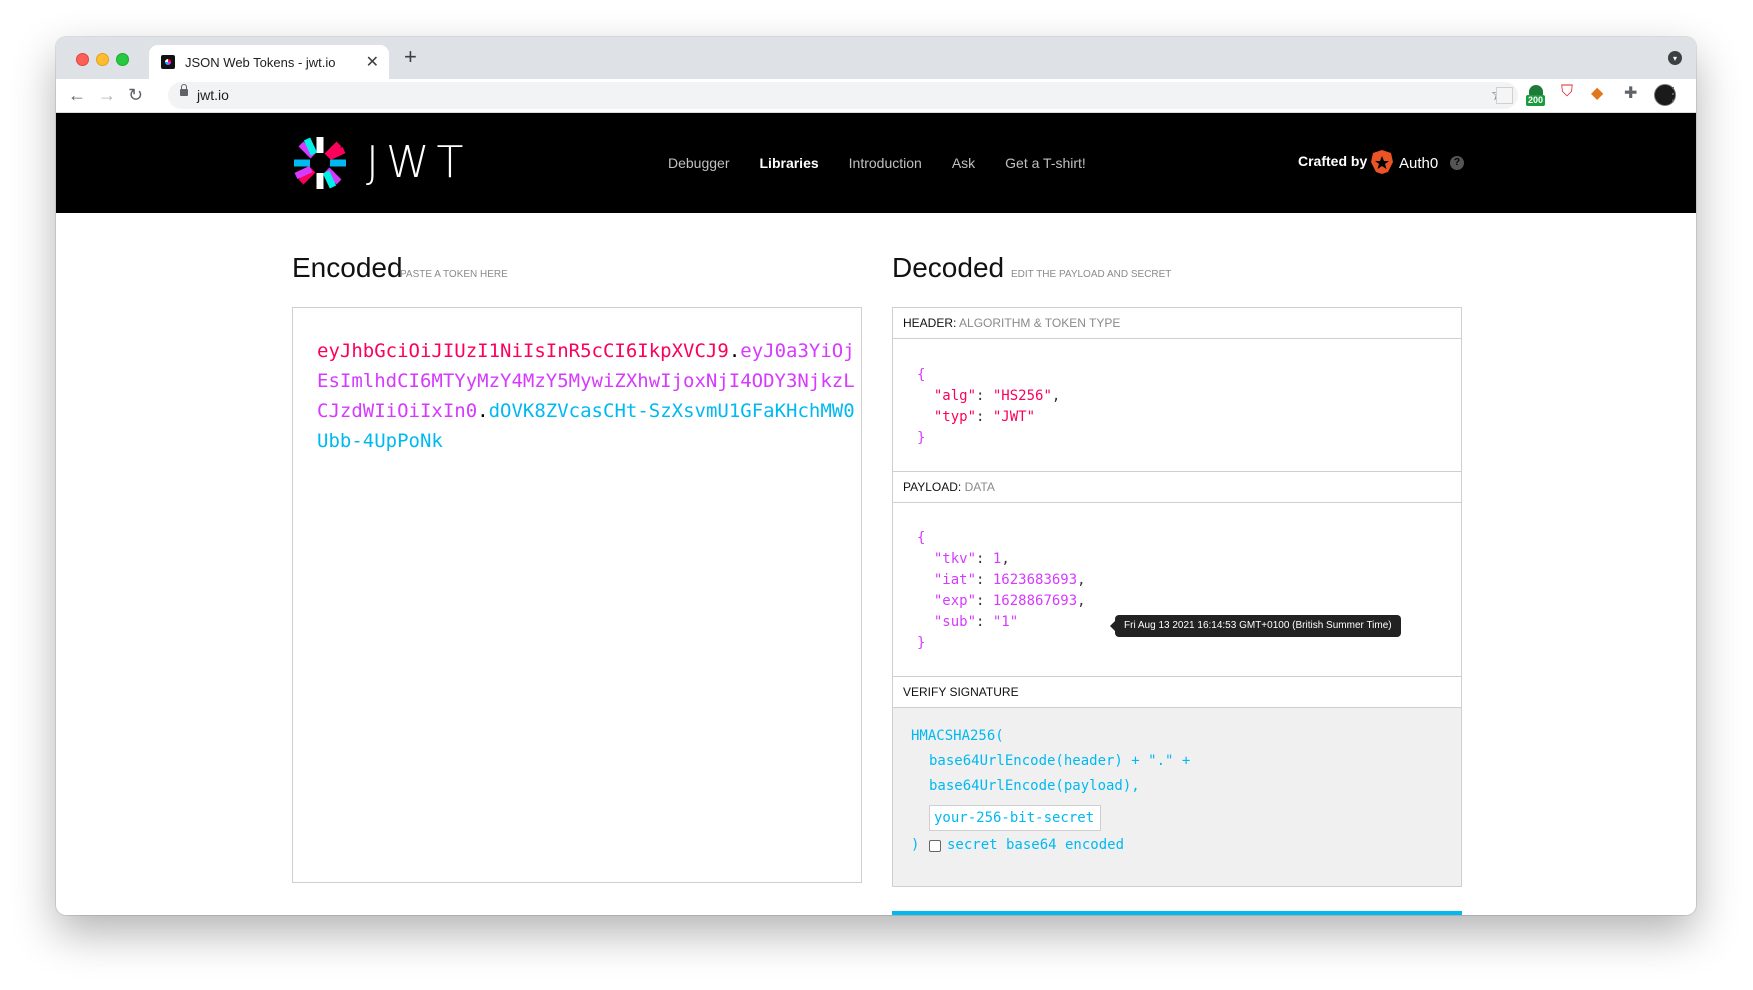 The height and width of the screenshot is (990, 1753). I want to click on nav-libraries: Libraries, so click(789, 163).